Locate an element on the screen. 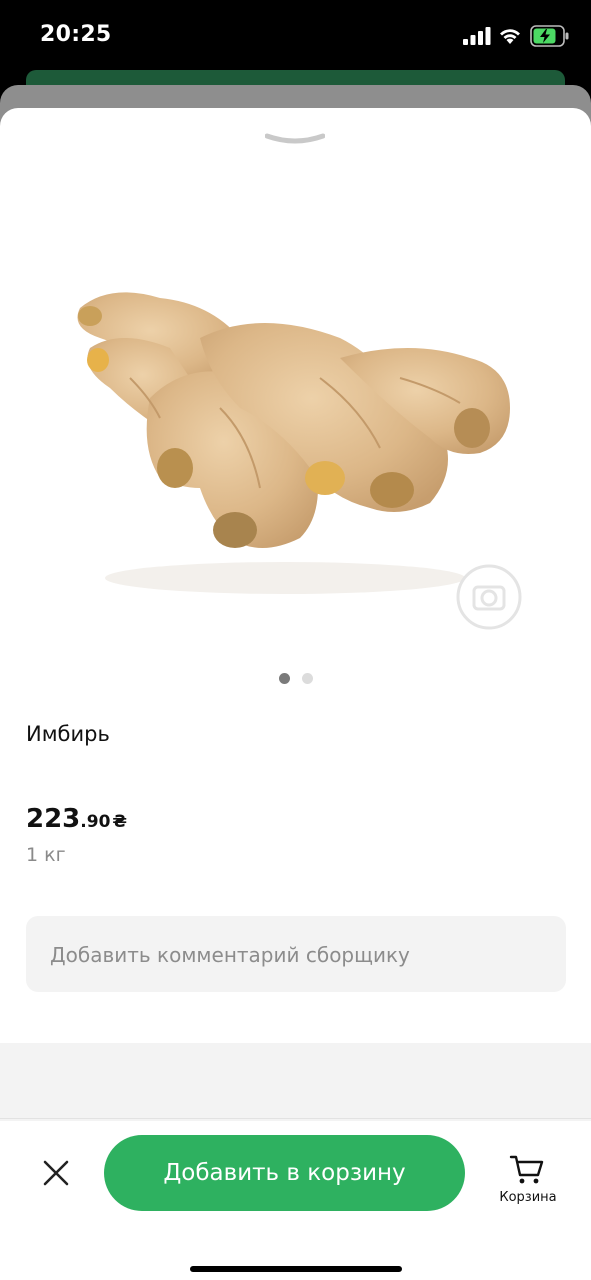  divider is located at coordinates (295, 1118).